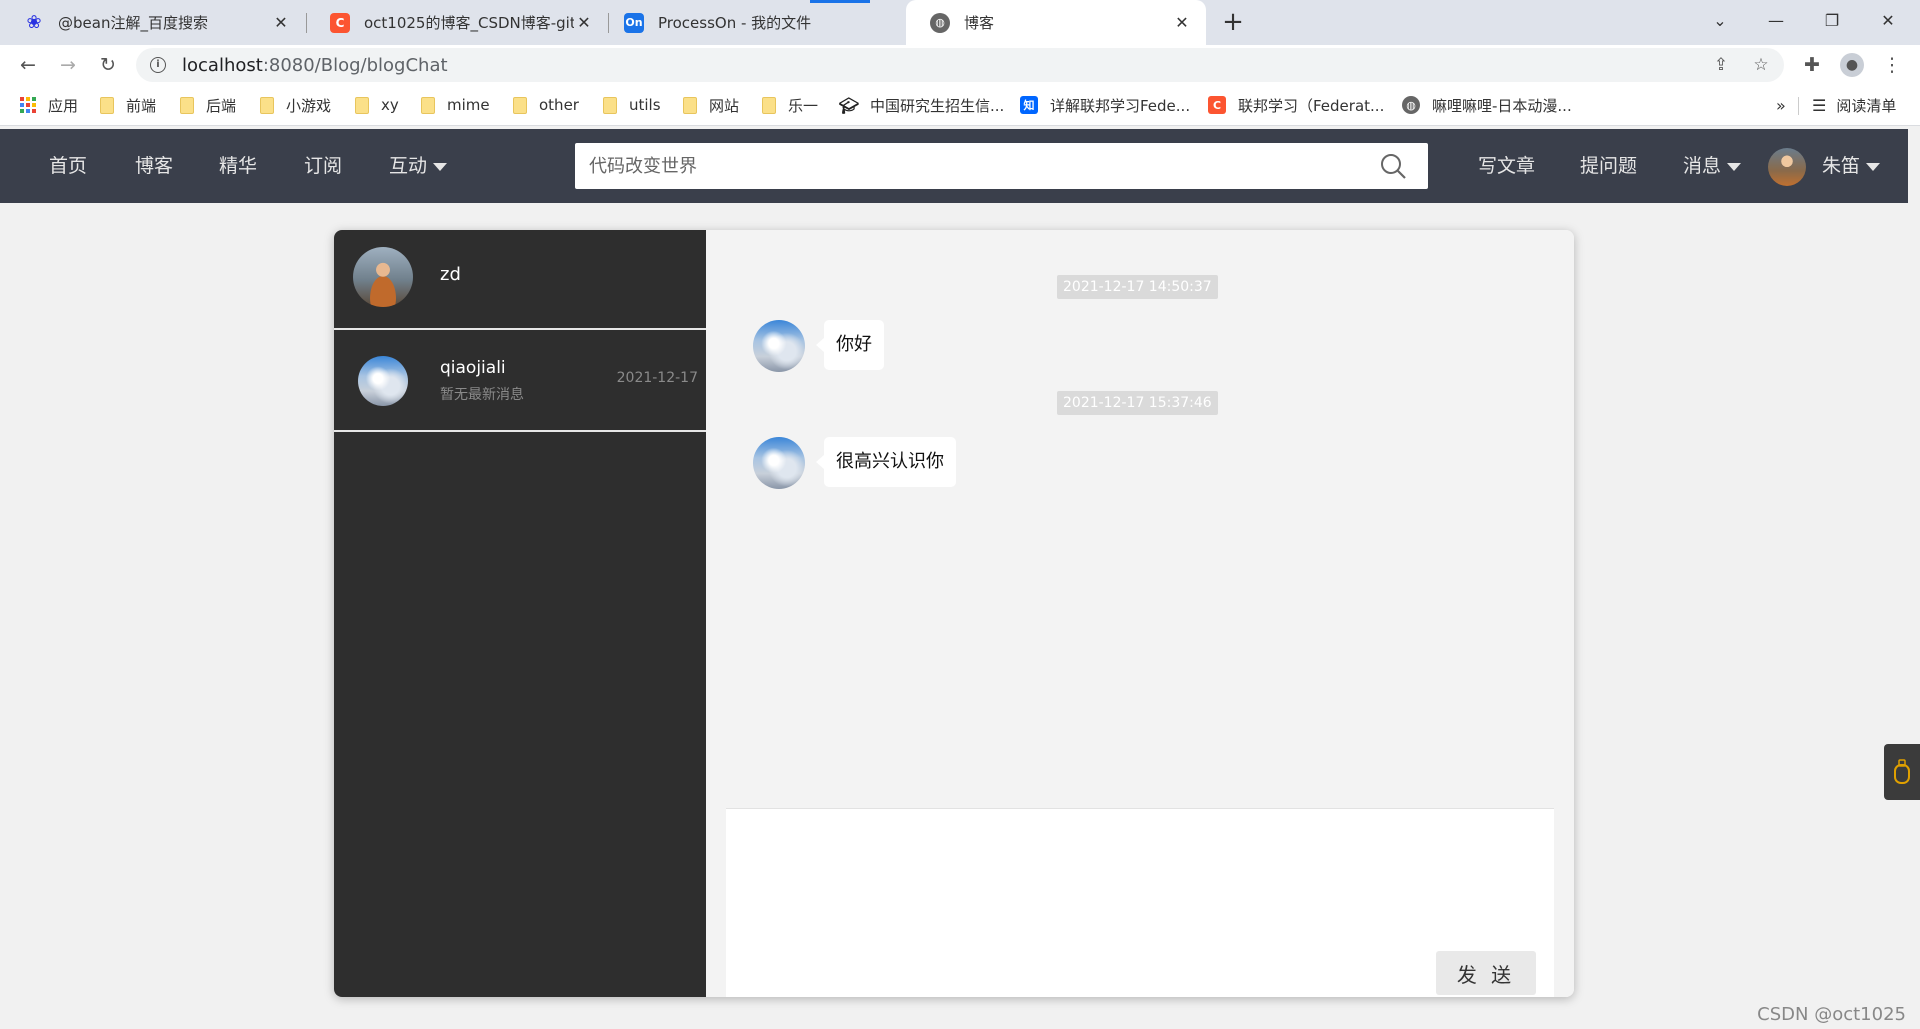 Image resolution: width=1920 pixels, height=1029 pixels. What do you see at coordinates (152, 22) in the screenshot?
I see `browser-tab-baidu: ❀ @bean注解_百度搜索 ✕` at bounding box center [152, 22].